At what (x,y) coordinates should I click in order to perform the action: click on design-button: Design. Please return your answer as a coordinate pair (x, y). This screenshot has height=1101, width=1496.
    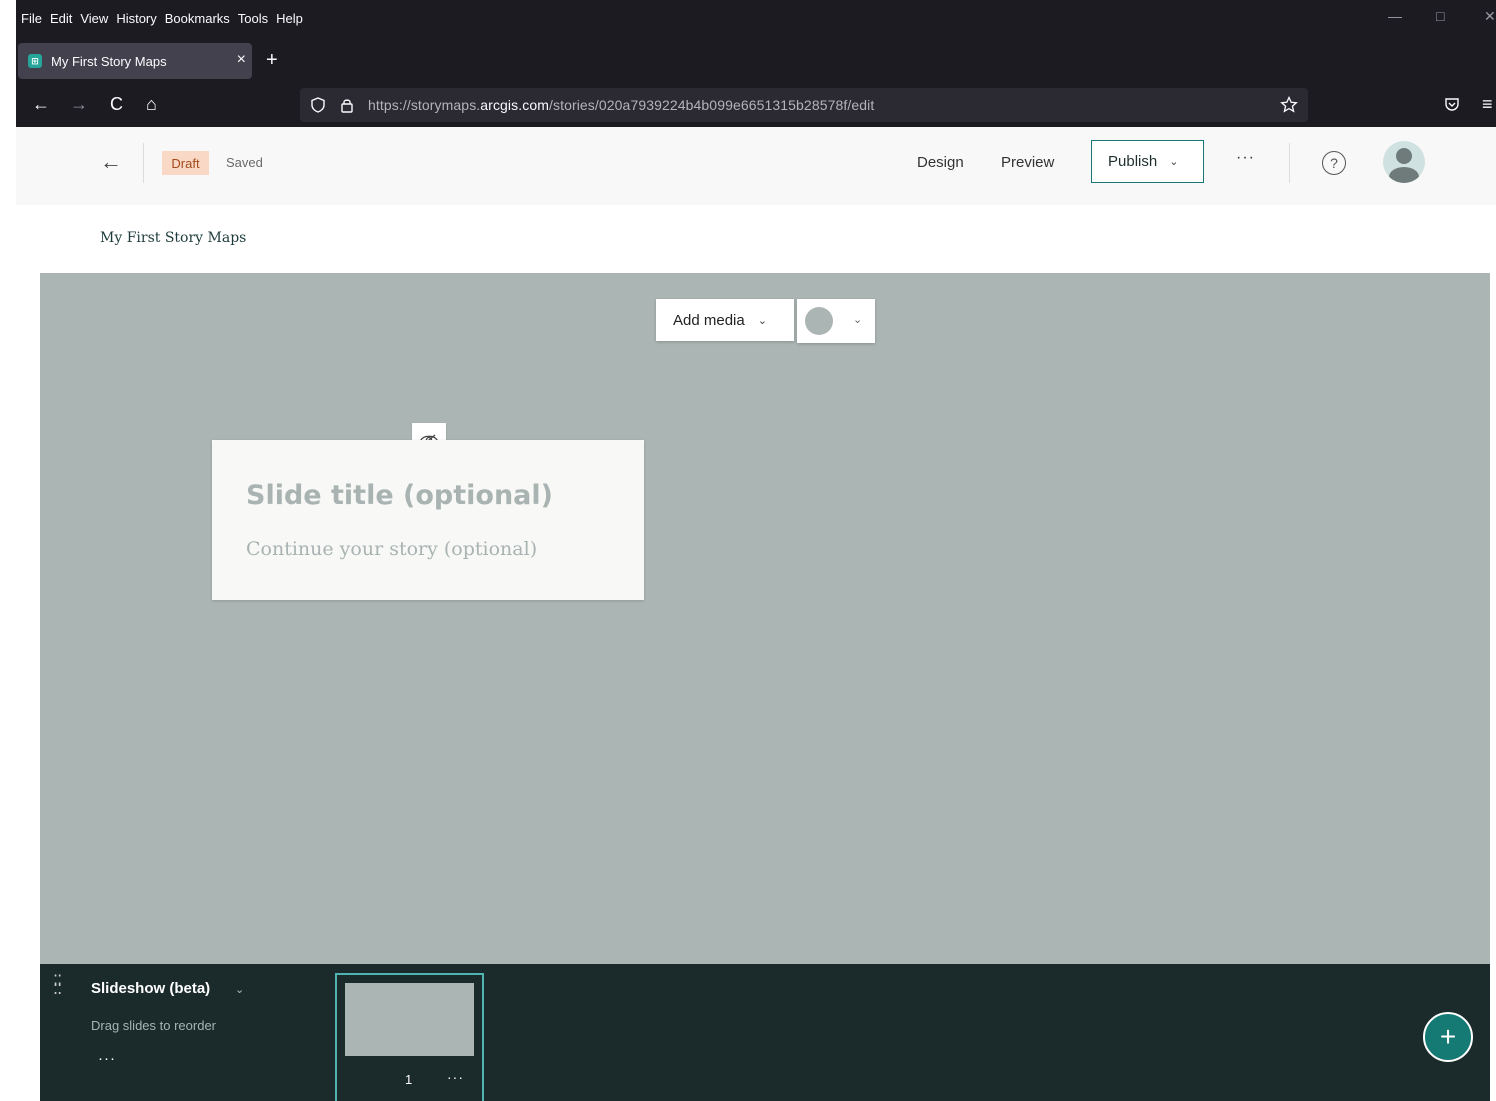
    Looking at the image, I should click on (940, 162).